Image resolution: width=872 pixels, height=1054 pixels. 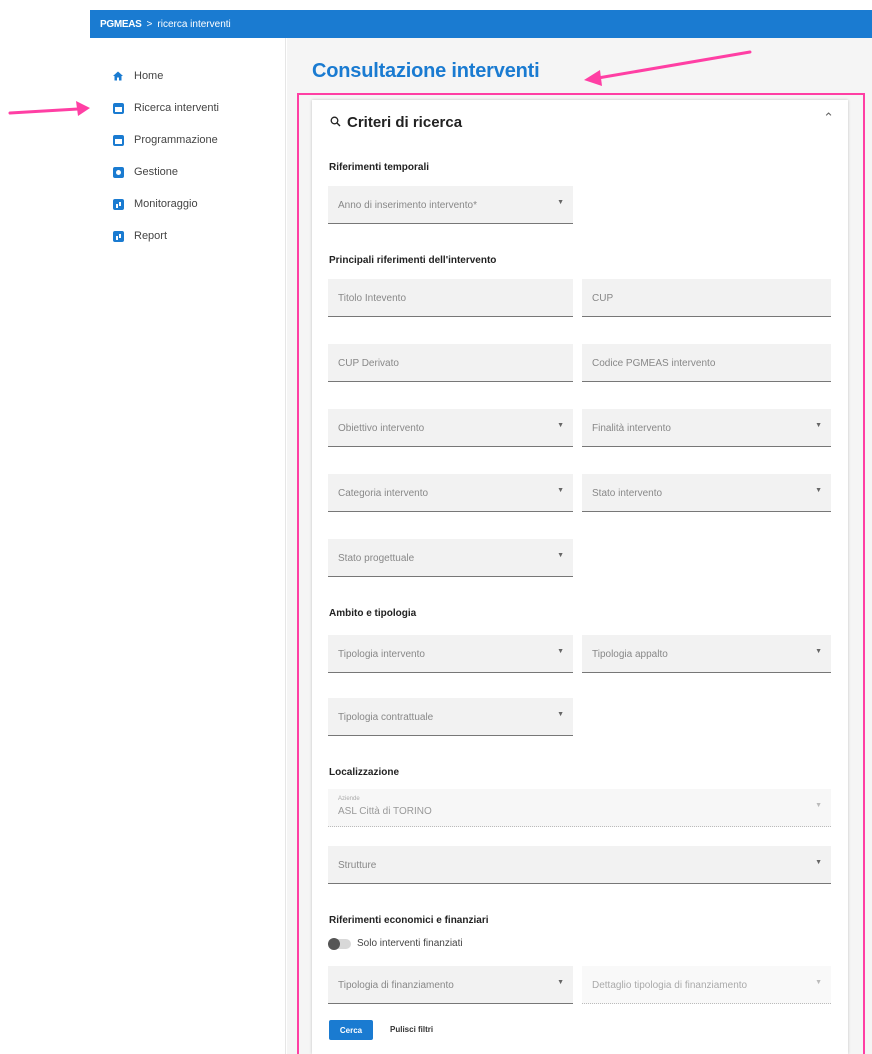 What do you see at coordinates (450, 493) in the screenshot?
I see `categoria-intervento-select: Categoria intervento ▼` at bounding box center [450, 493].